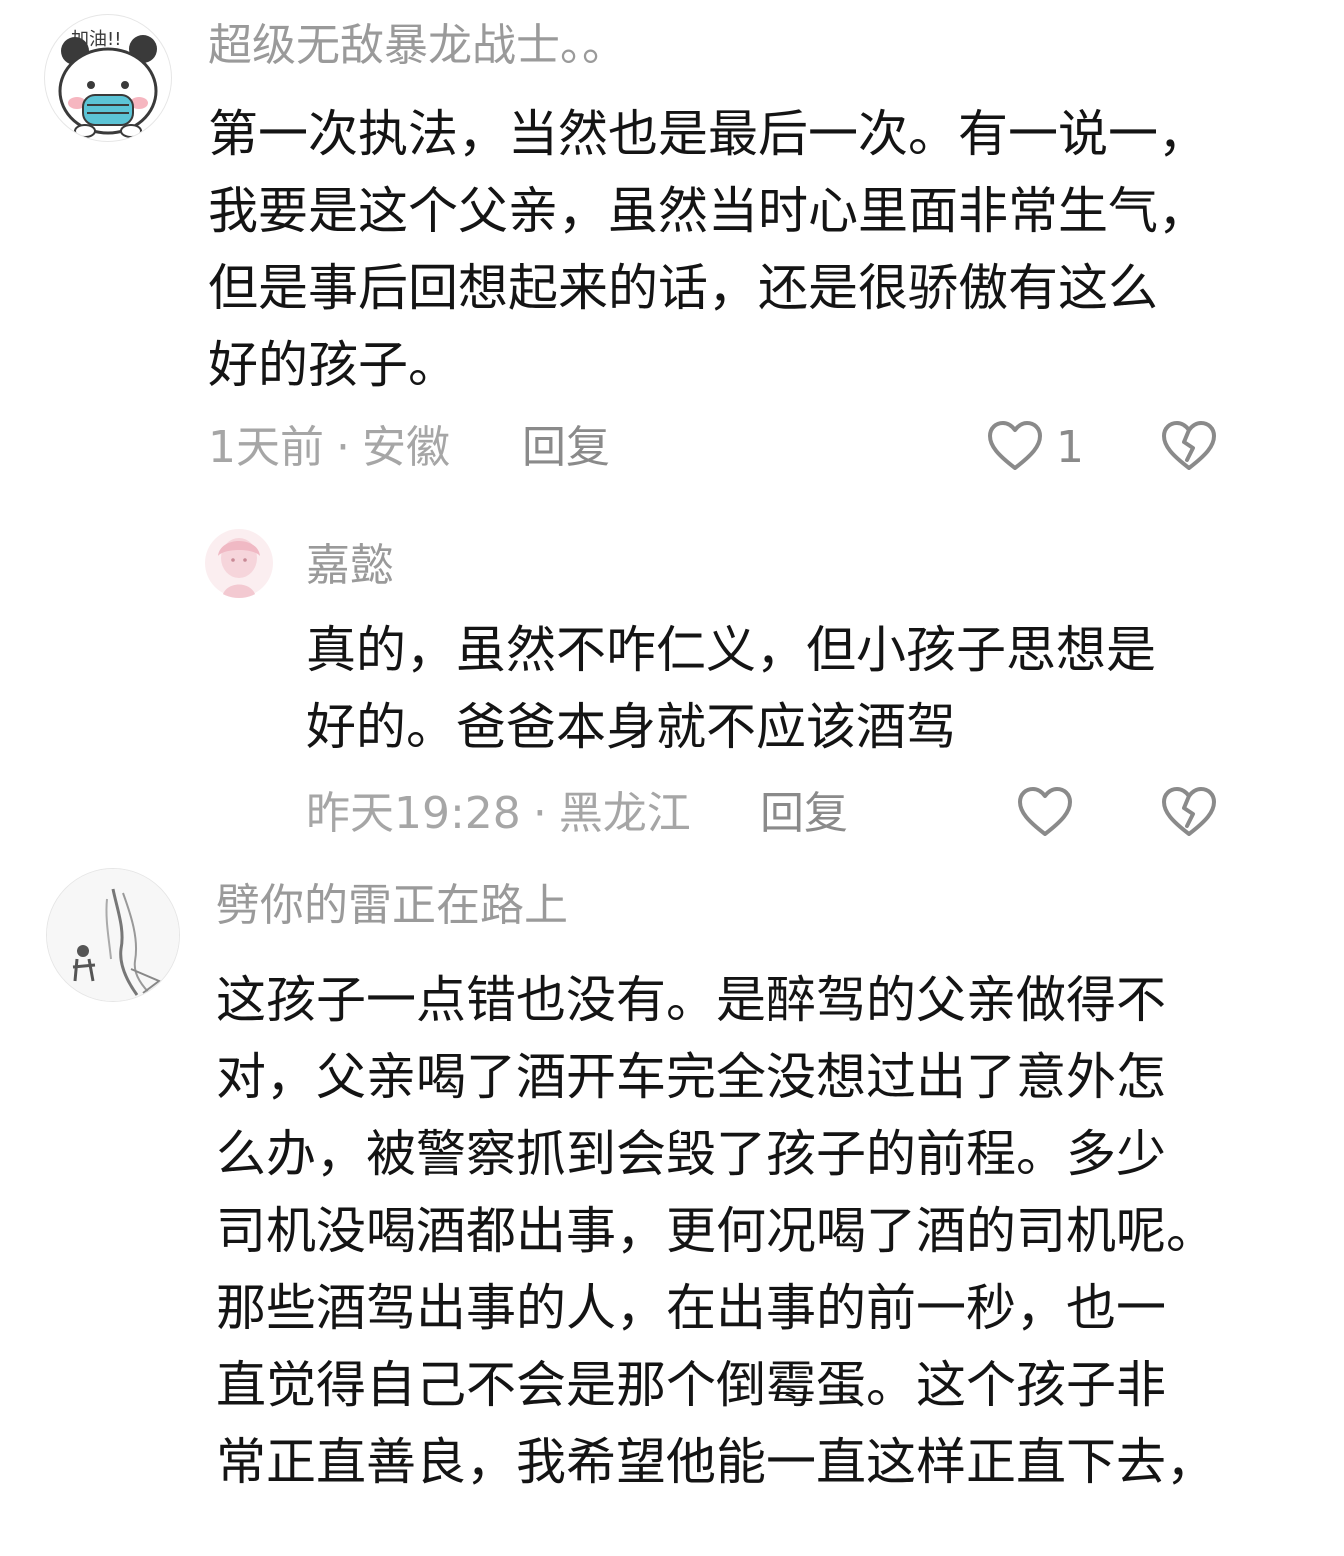 This screenshot has height=1556, width=1344. I want to click on comment-meta: 1天前 · 安徽, so click(329, 448).